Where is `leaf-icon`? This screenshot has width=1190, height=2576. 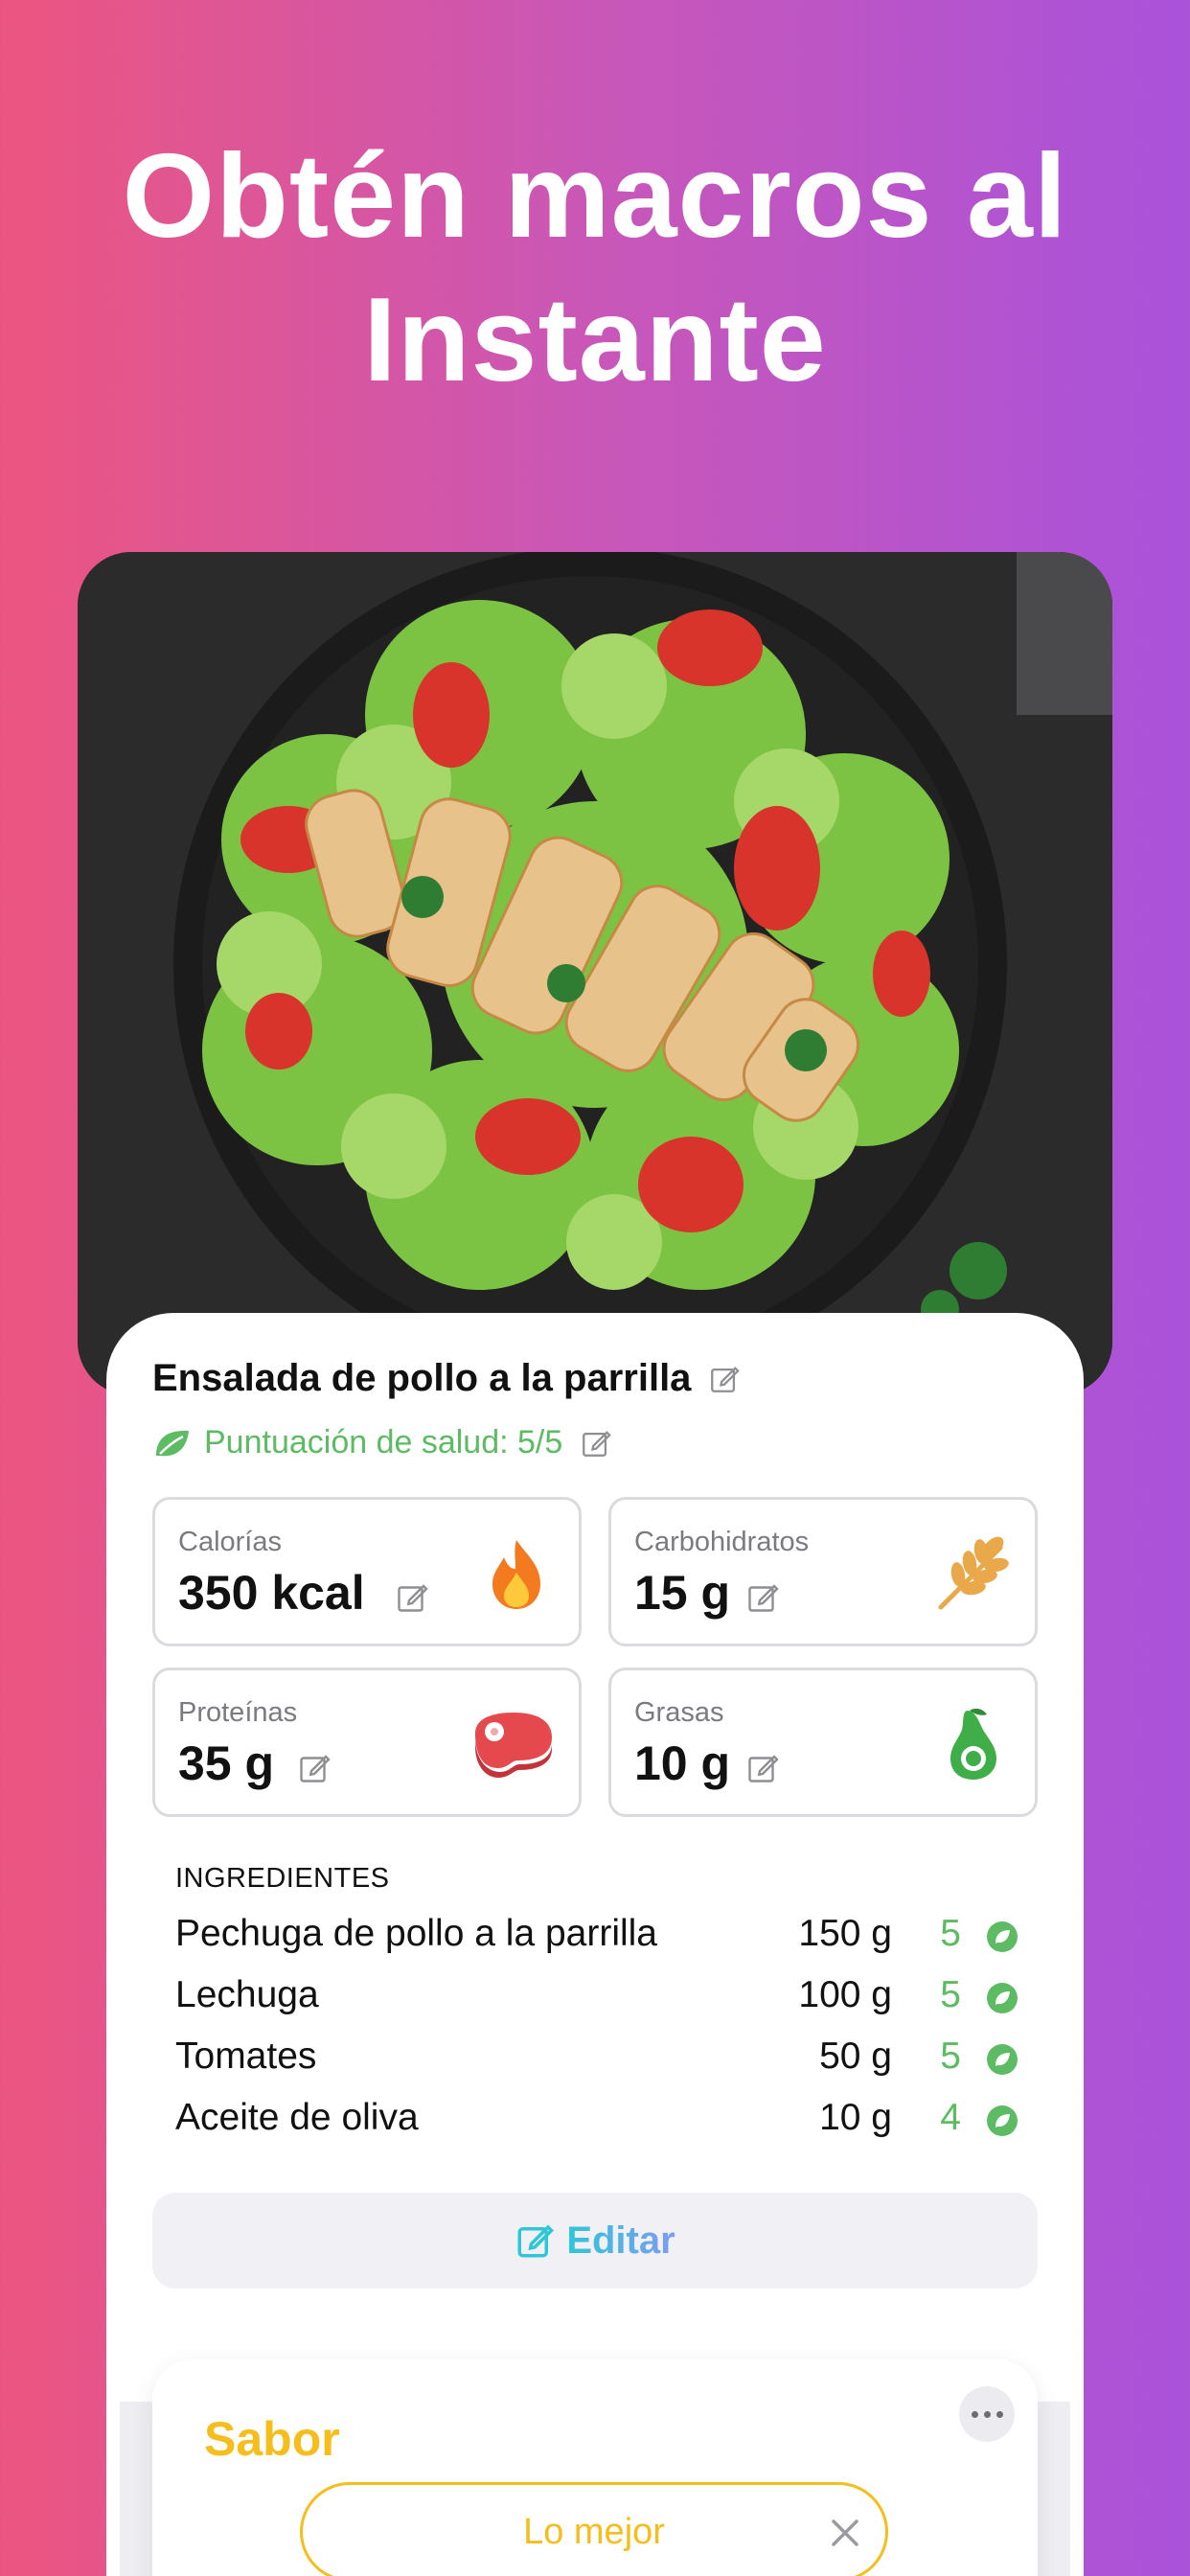 leaf-icon is located at coordinates (172, 1443).